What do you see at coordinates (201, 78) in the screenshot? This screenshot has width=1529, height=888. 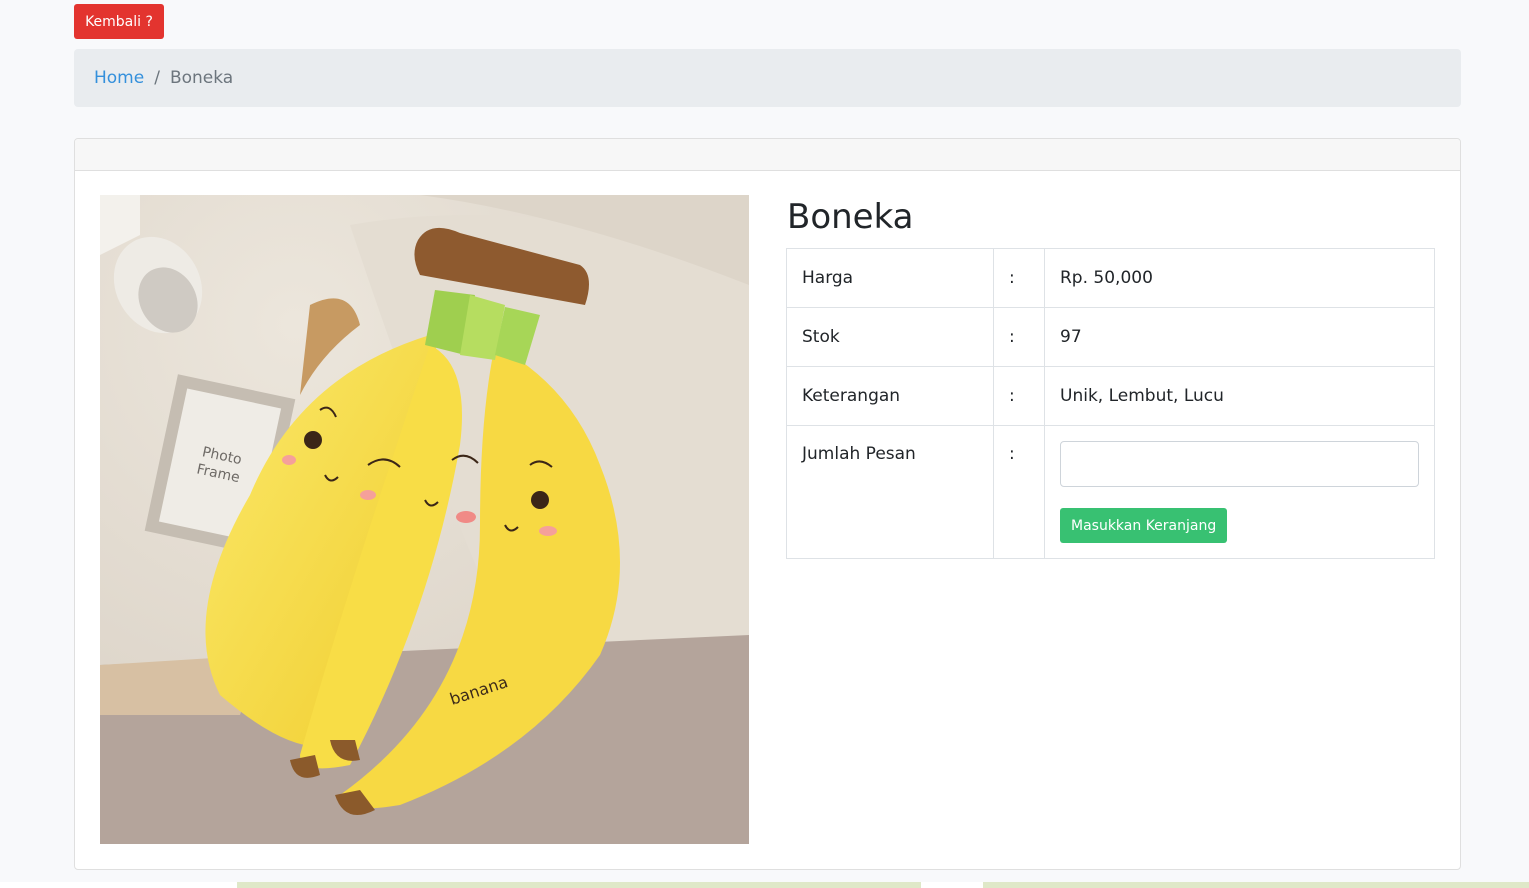 I see `breadcrumb-current: Boneka` at bounding box center [201, 78].